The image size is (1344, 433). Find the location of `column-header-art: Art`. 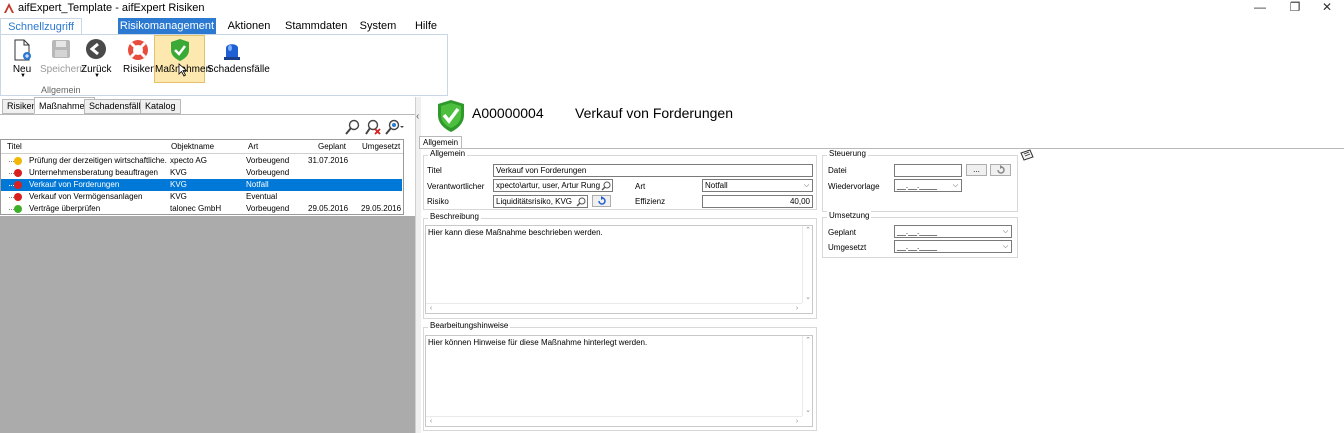

column-header-art: Art is located at coordinates (253, 147).